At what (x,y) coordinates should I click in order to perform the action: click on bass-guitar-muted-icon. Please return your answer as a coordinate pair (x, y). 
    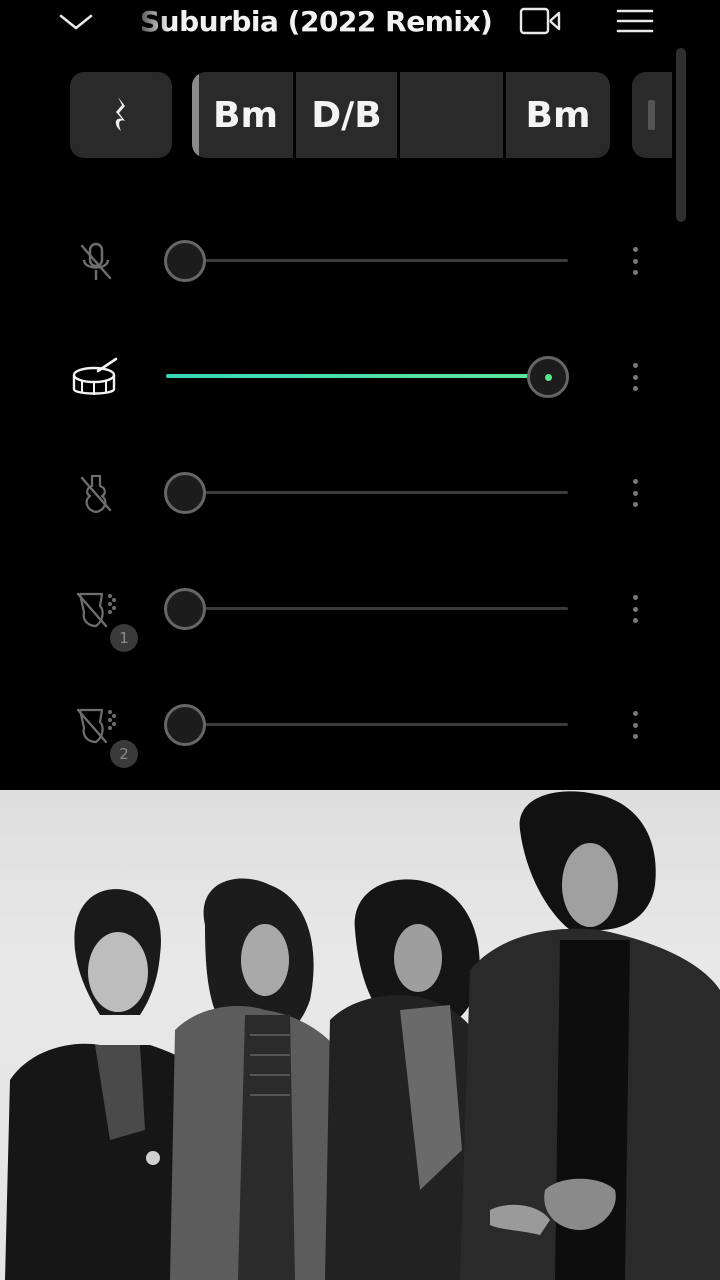
    Looking at the image, I should click on (96, 494).